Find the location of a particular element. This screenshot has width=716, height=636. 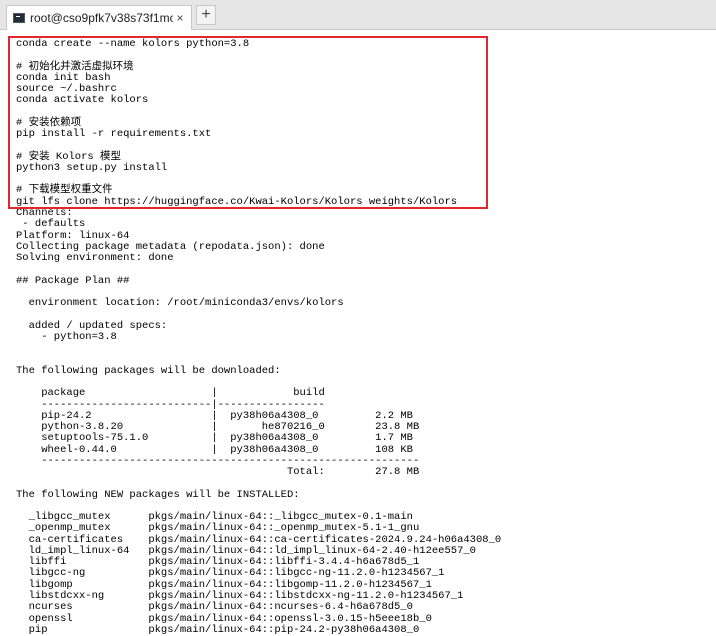

terminal-icon is located at coordinates (19, 18).